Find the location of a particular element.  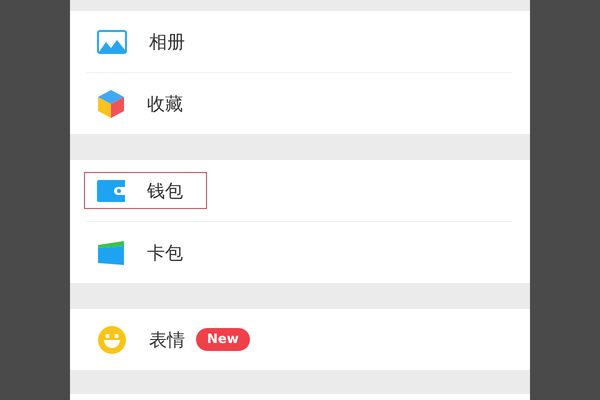

smiley-icon is located at coordinates (112, 339).